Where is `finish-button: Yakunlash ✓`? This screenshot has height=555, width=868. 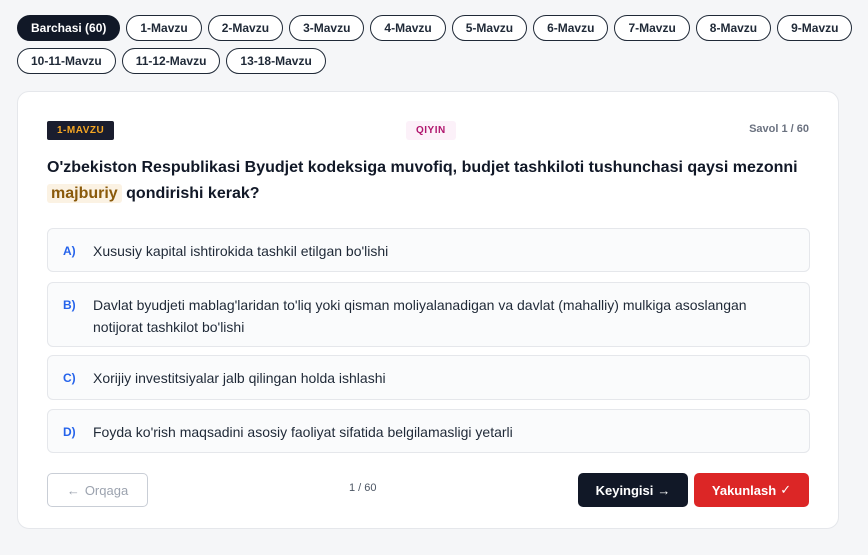
finish-button: Yakunlash ✓ is located at coordinates (751, 490).